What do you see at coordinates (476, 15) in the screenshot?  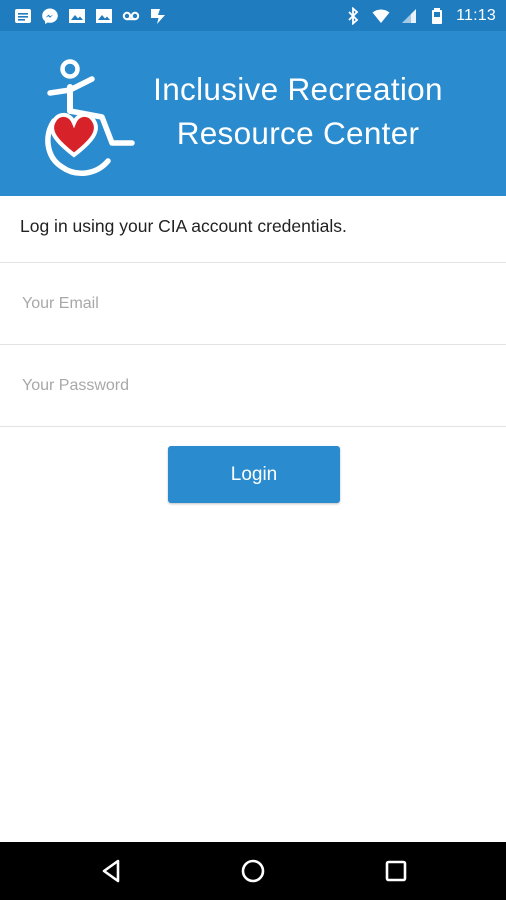 I see `clock: 11:13` at bounding box center [476, 15].